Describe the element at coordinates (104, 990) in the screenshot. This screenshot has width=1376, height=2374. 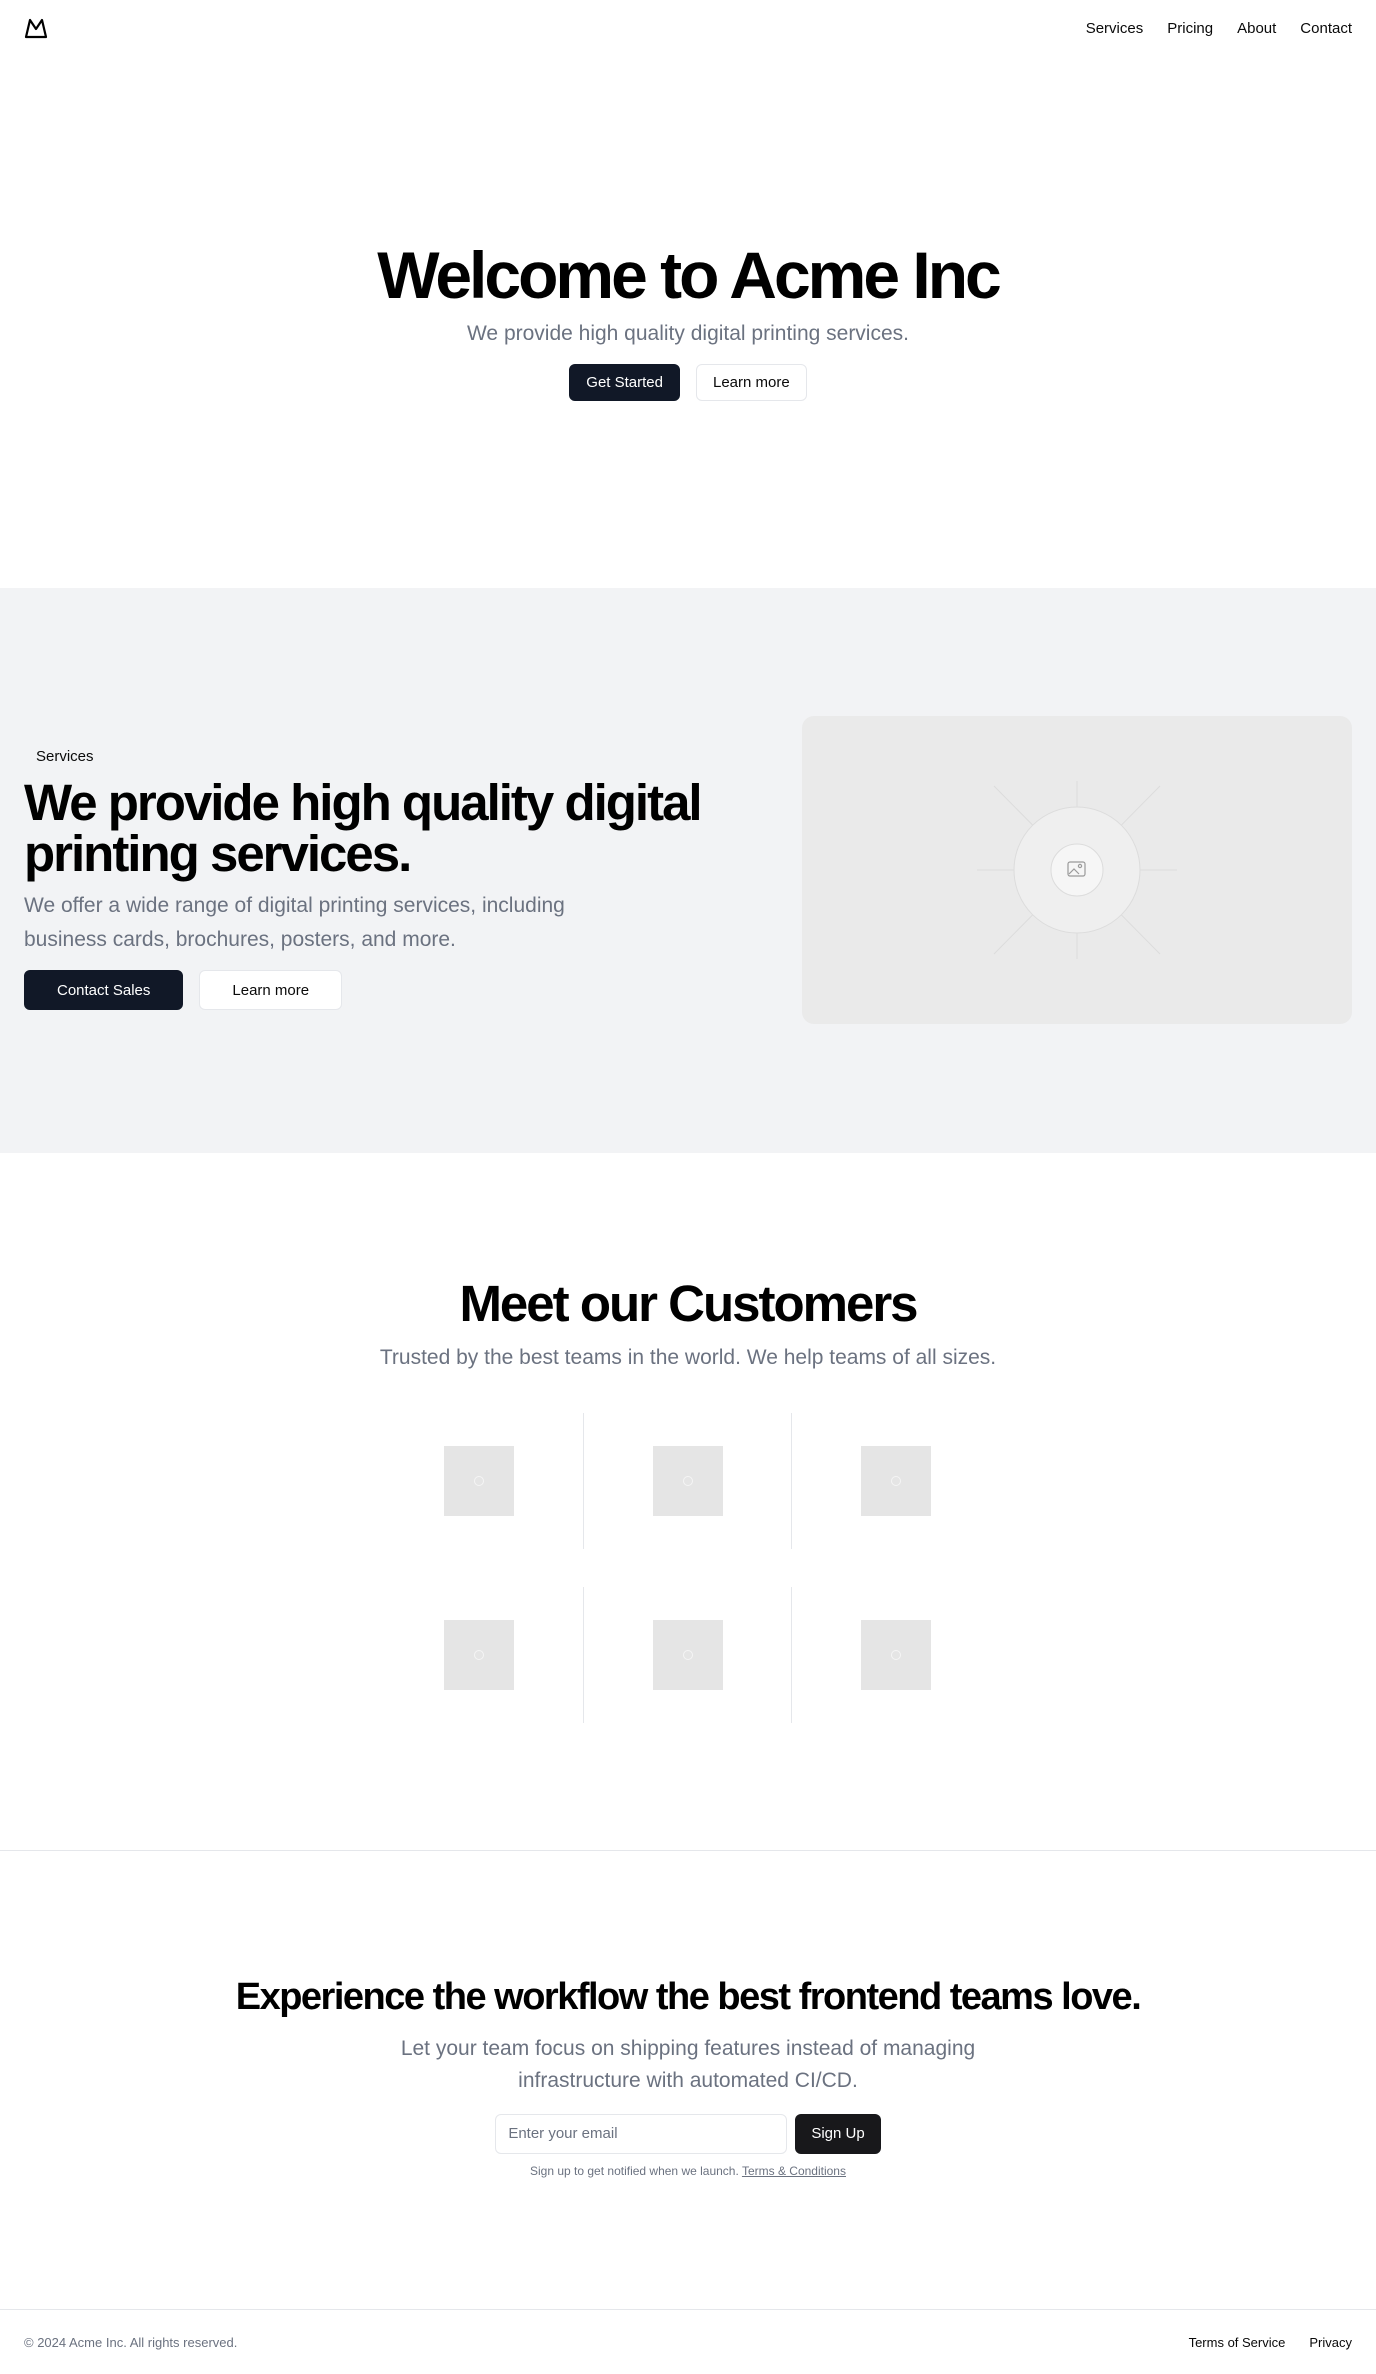
I see `contact-sales-button: Contact Sales` at that location.